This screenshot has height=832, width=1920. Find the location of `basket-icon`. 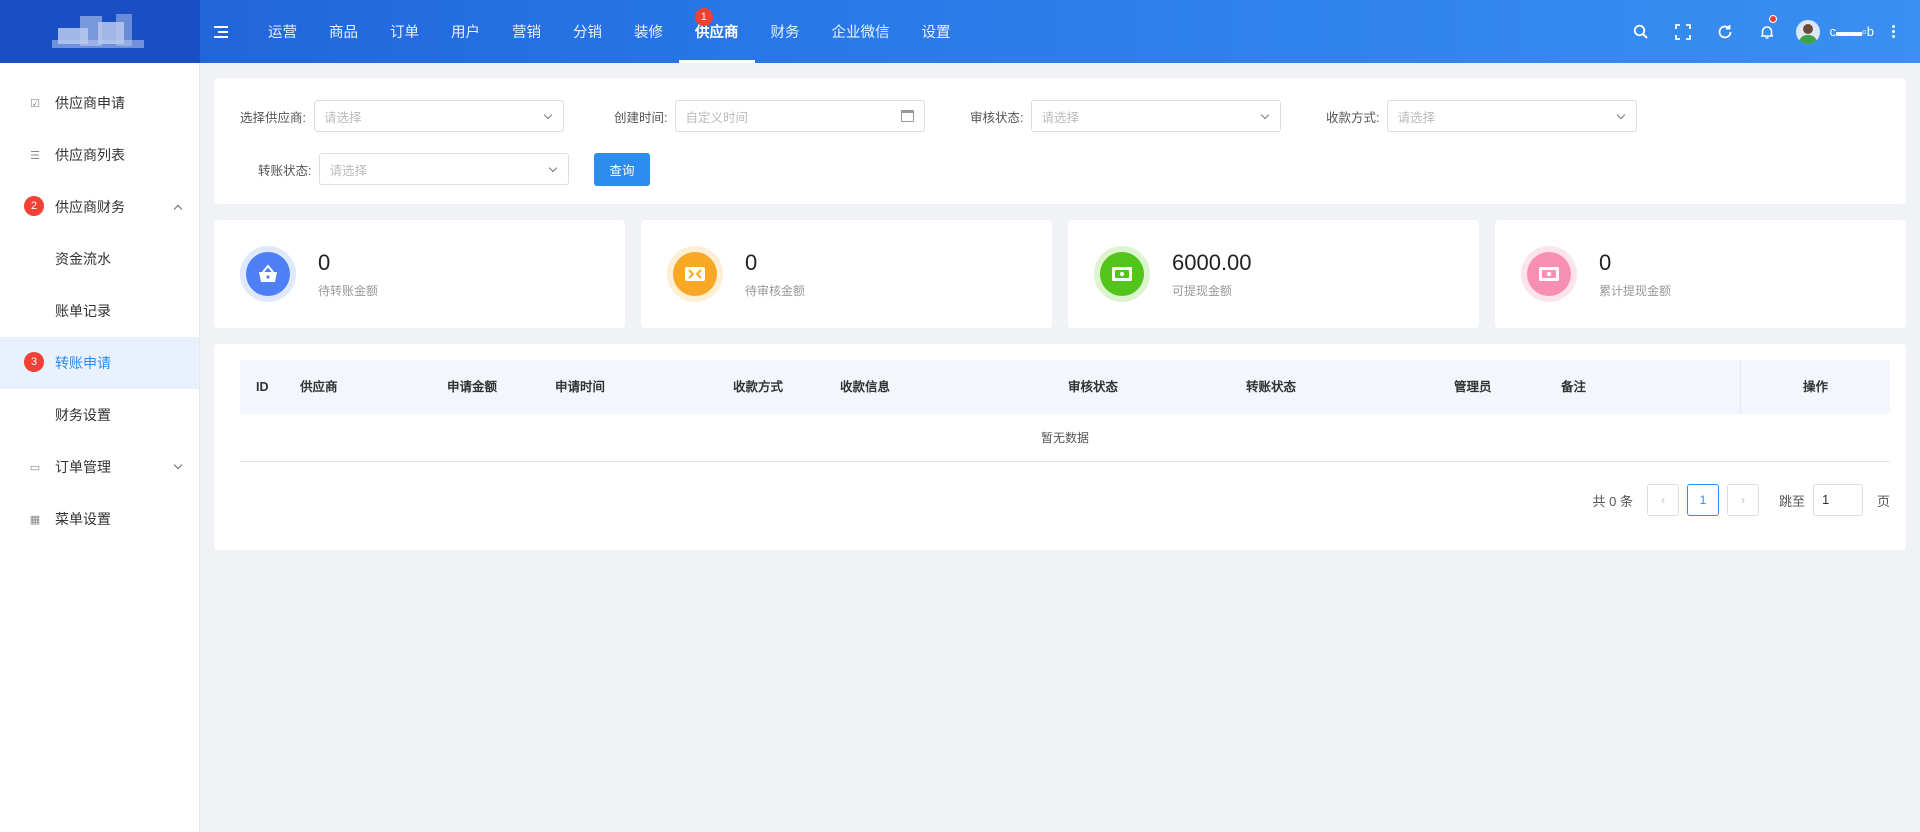

basket-icon is located at coordinates (268, 274).